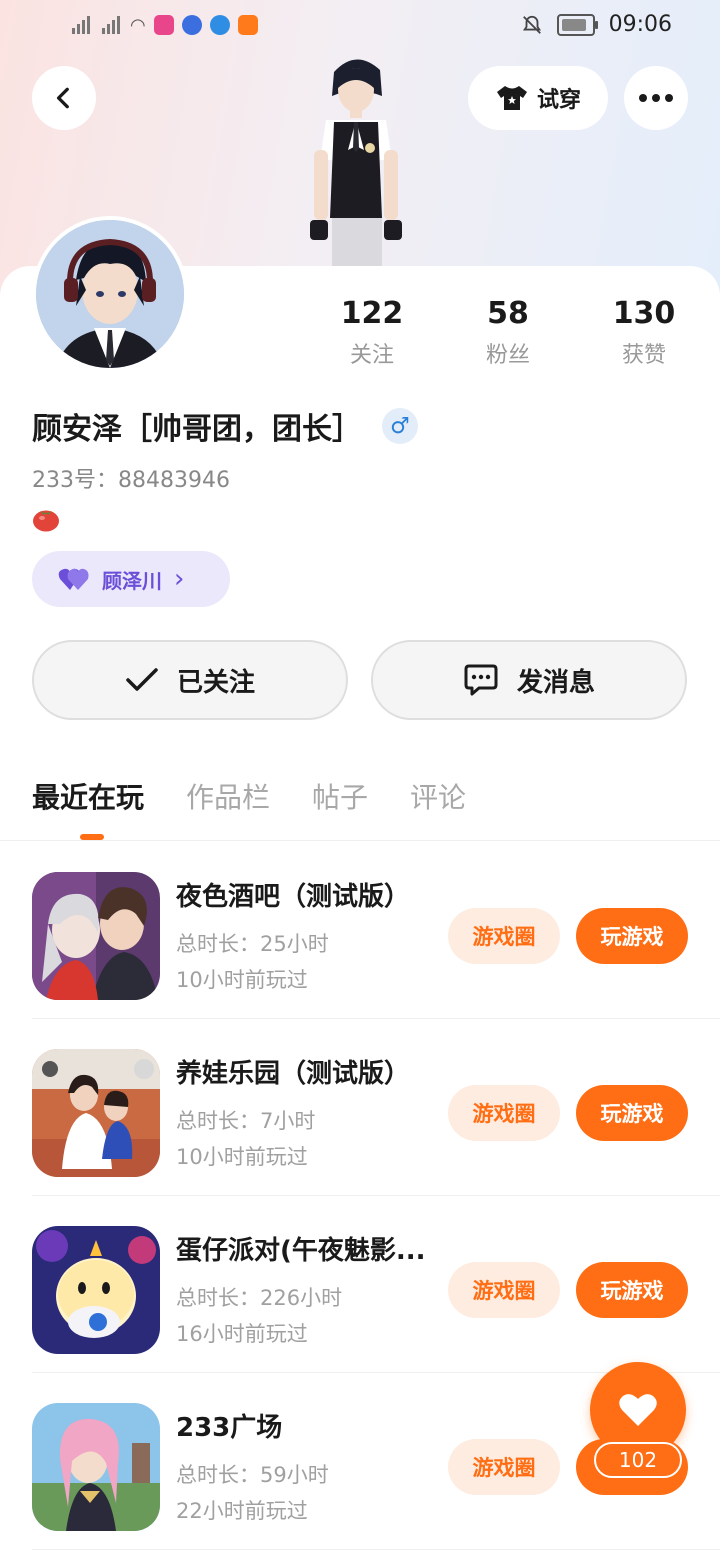 This screenshot has width=720, height=1560. Describe the element at coordinates (508, 332) in the screenshot. I see `followers-stat: 58 粉丝` at that location.